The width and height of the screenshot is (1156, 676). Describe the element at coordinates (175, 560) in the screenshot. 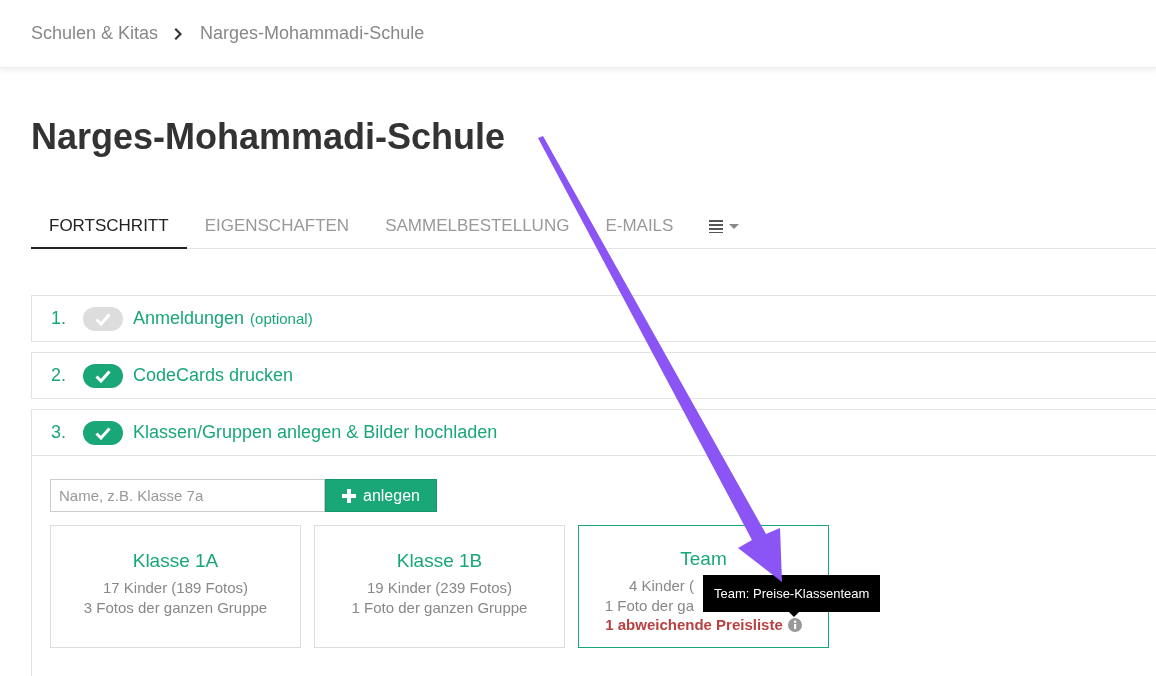

I see `group-name: Klasse 1A` at that location.